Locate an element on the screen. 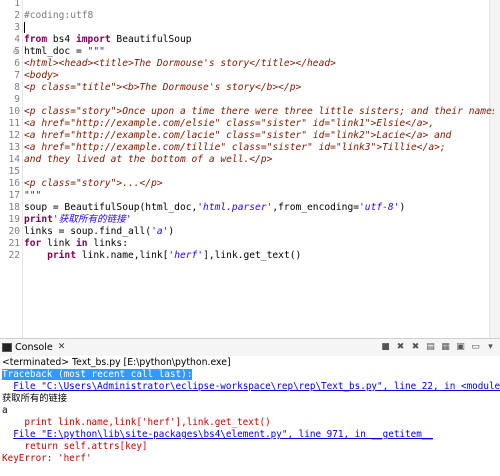 The height and width of the screenshot is (476, 500). line-number: 7 is located at coordinates (17, 75).